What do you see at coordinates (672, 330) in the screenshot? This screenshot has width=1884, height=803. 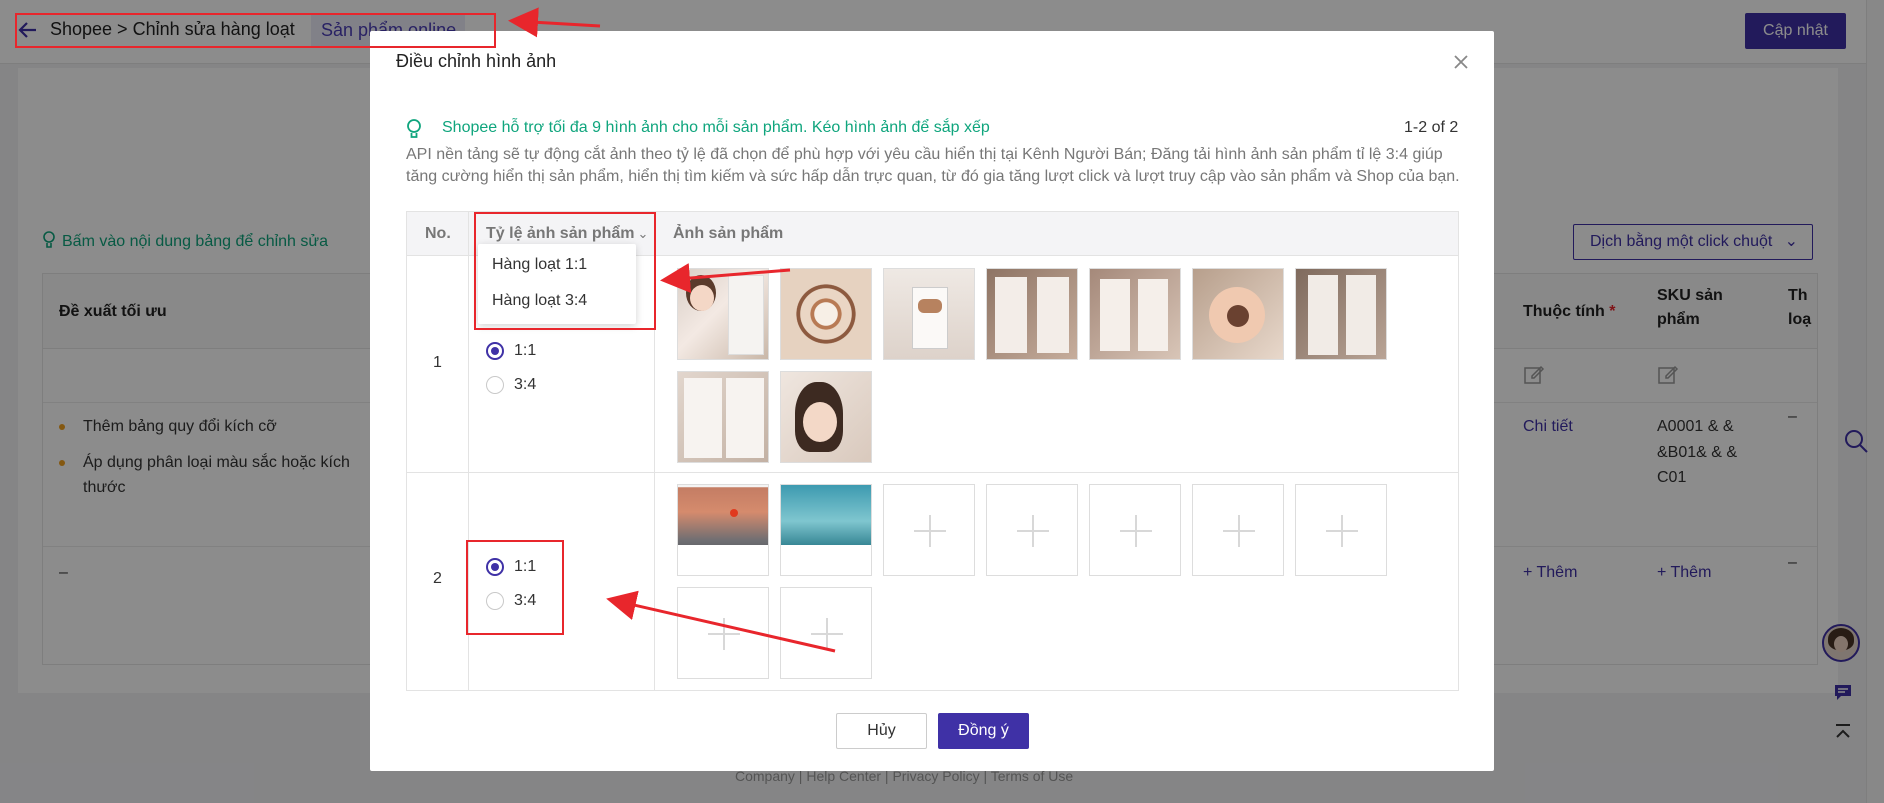 I see `annotation-arrows` at bounding box center [672, 330].